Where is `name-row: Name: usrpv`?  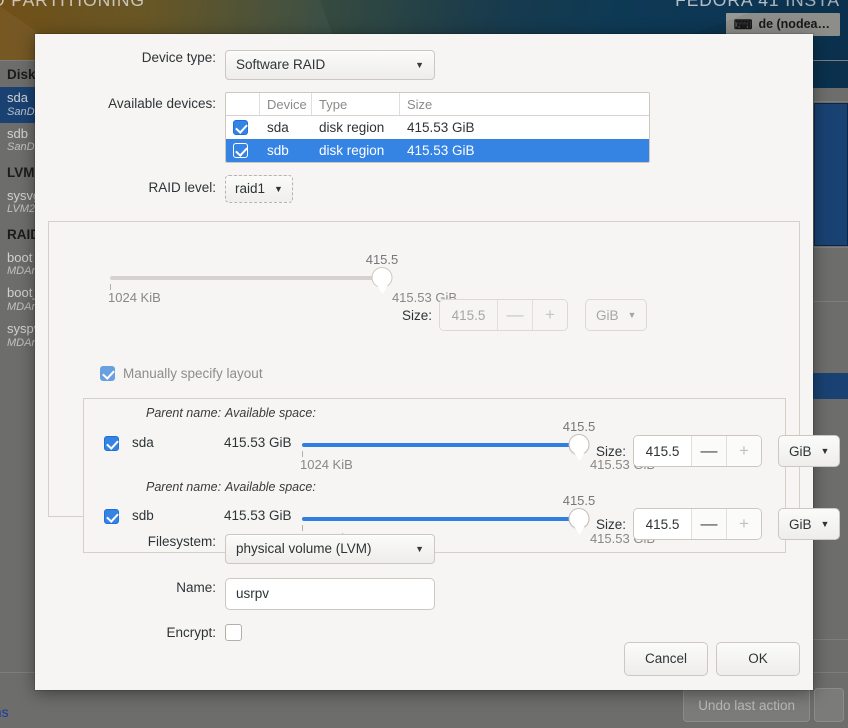 name-row: Name: usrpv is located at coordinates (424, 594).